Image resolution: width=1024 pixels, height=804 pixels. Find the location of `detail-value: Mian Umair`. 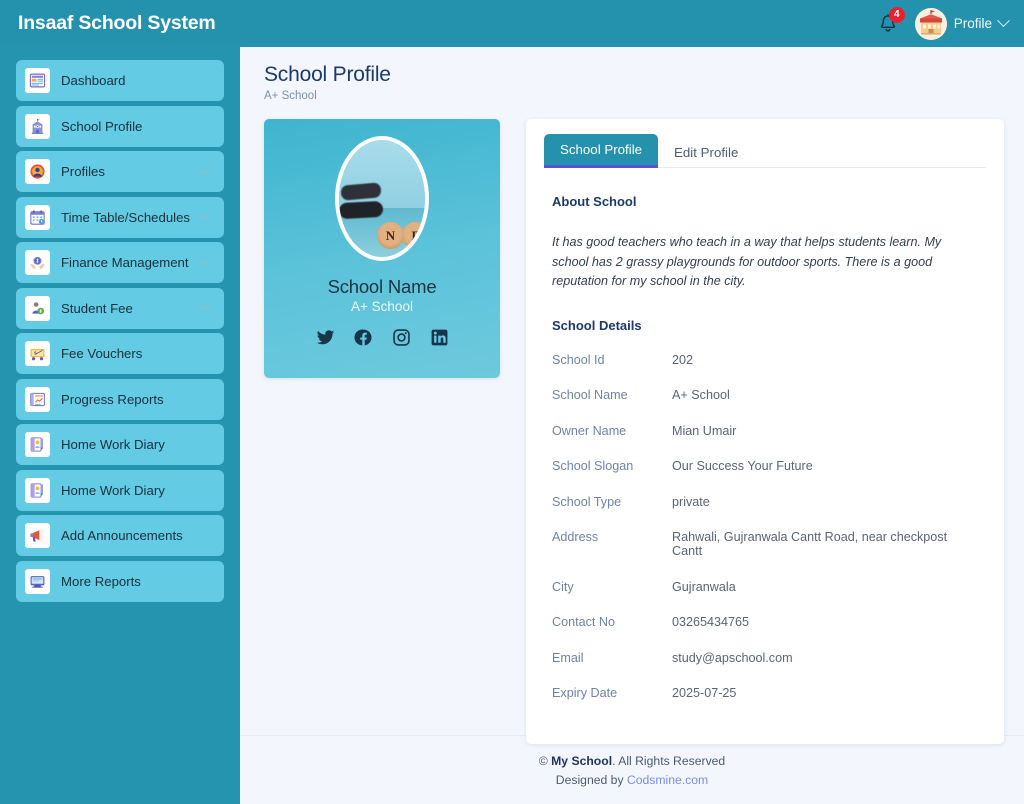

detail-value: Mian Umair is located at coordinates (704, 430).